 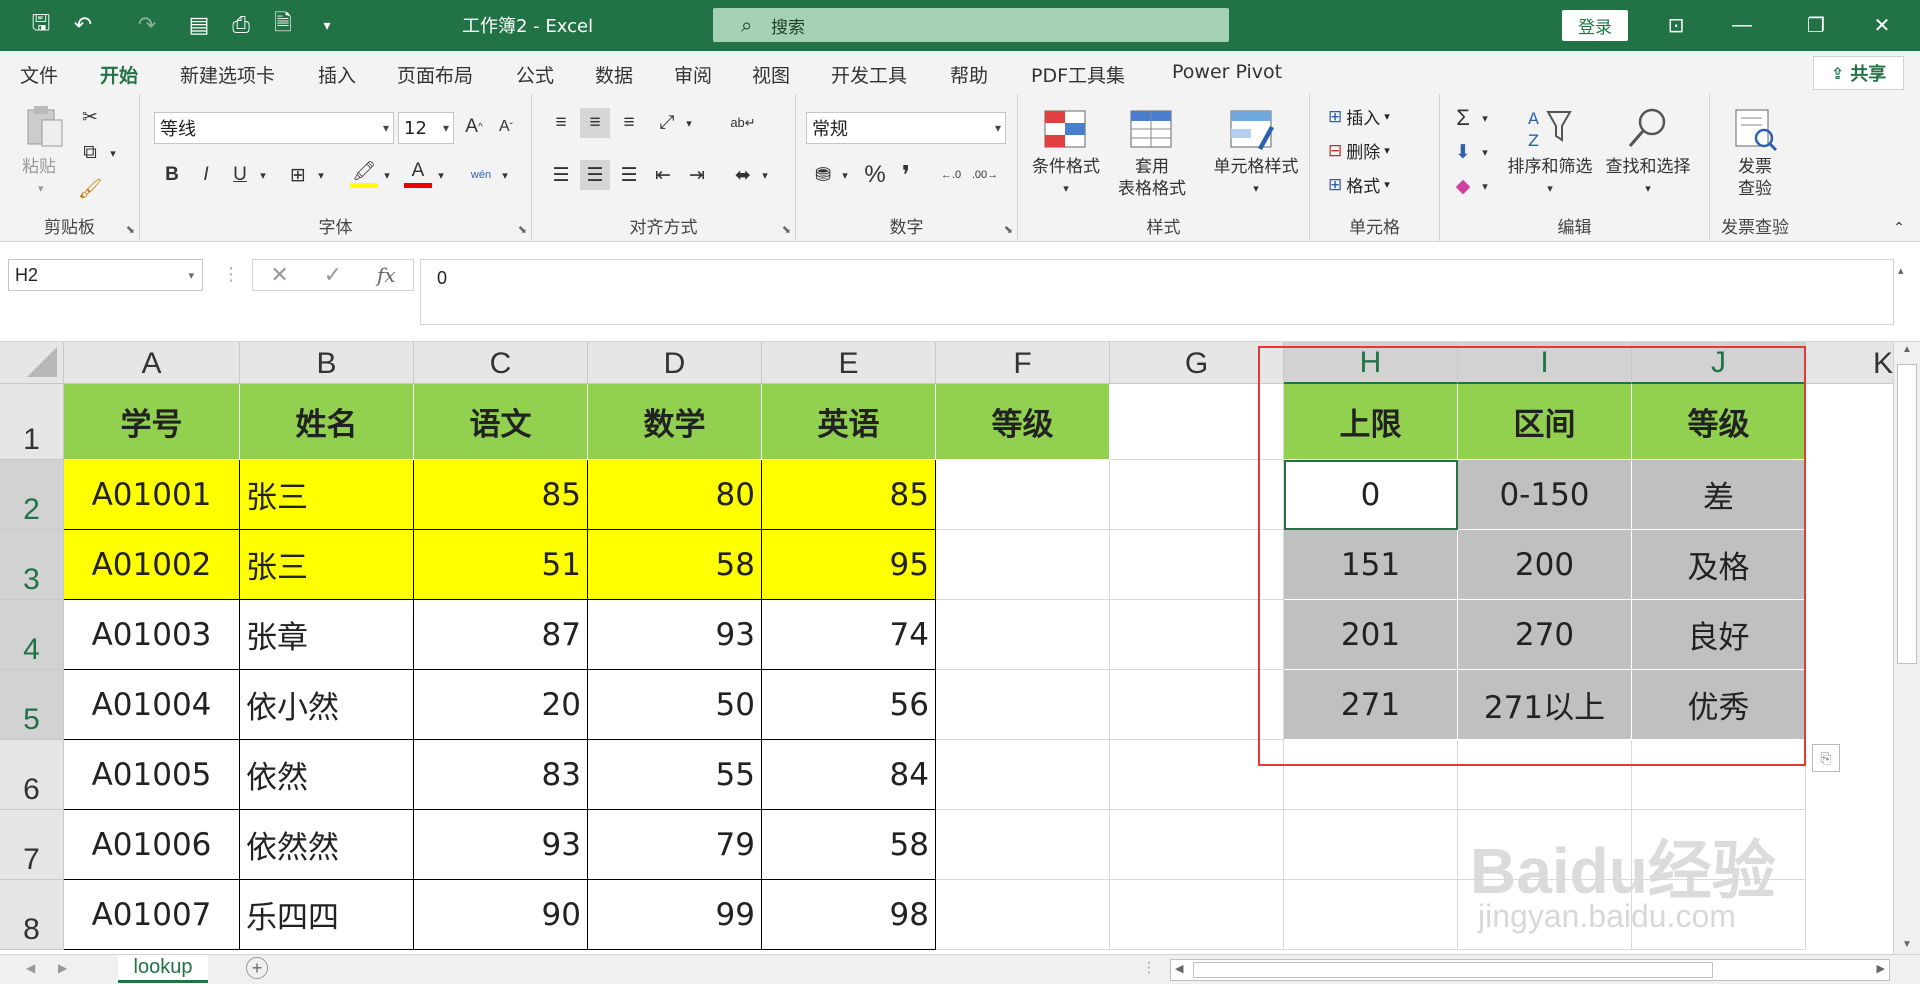 I want to click on row-header-6: 6, so click(x=32, y=775).